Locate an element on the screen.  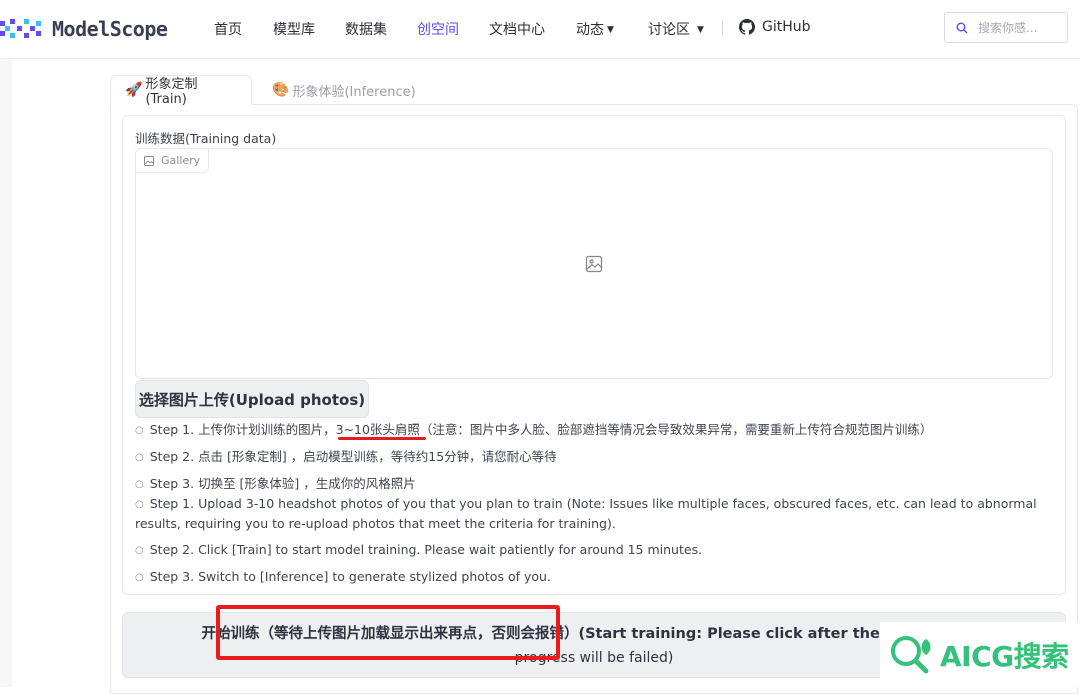
painting-icon: 🎨 is located at coordinates (281, 90).